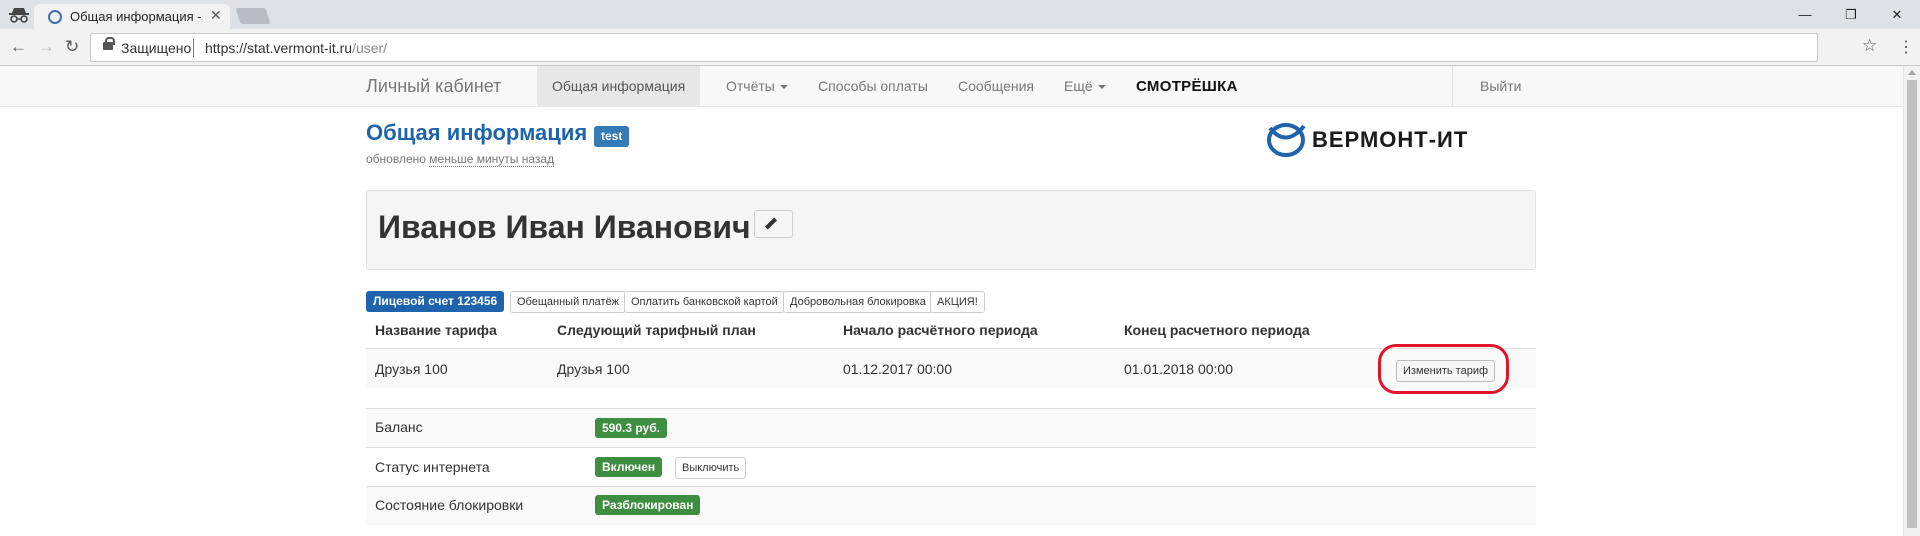 Image resolution: width=1920 pixels, height=536 pixels. Describe the element at coordinates (897, 369) in the screenshot. I see `td-period-start: 01.12.2017 00:00` at that location.